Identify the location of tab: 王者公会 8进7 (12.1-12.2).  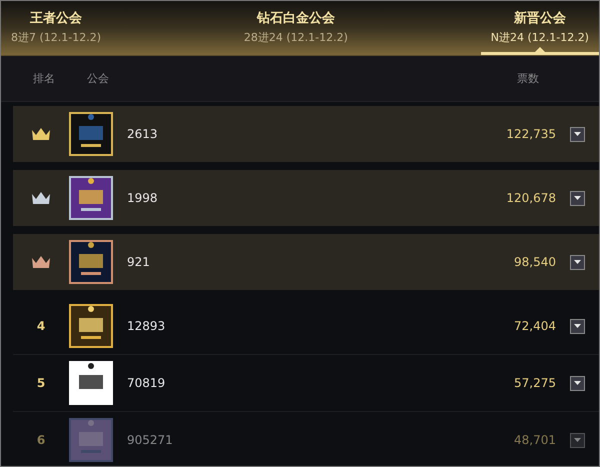
(56, 28).